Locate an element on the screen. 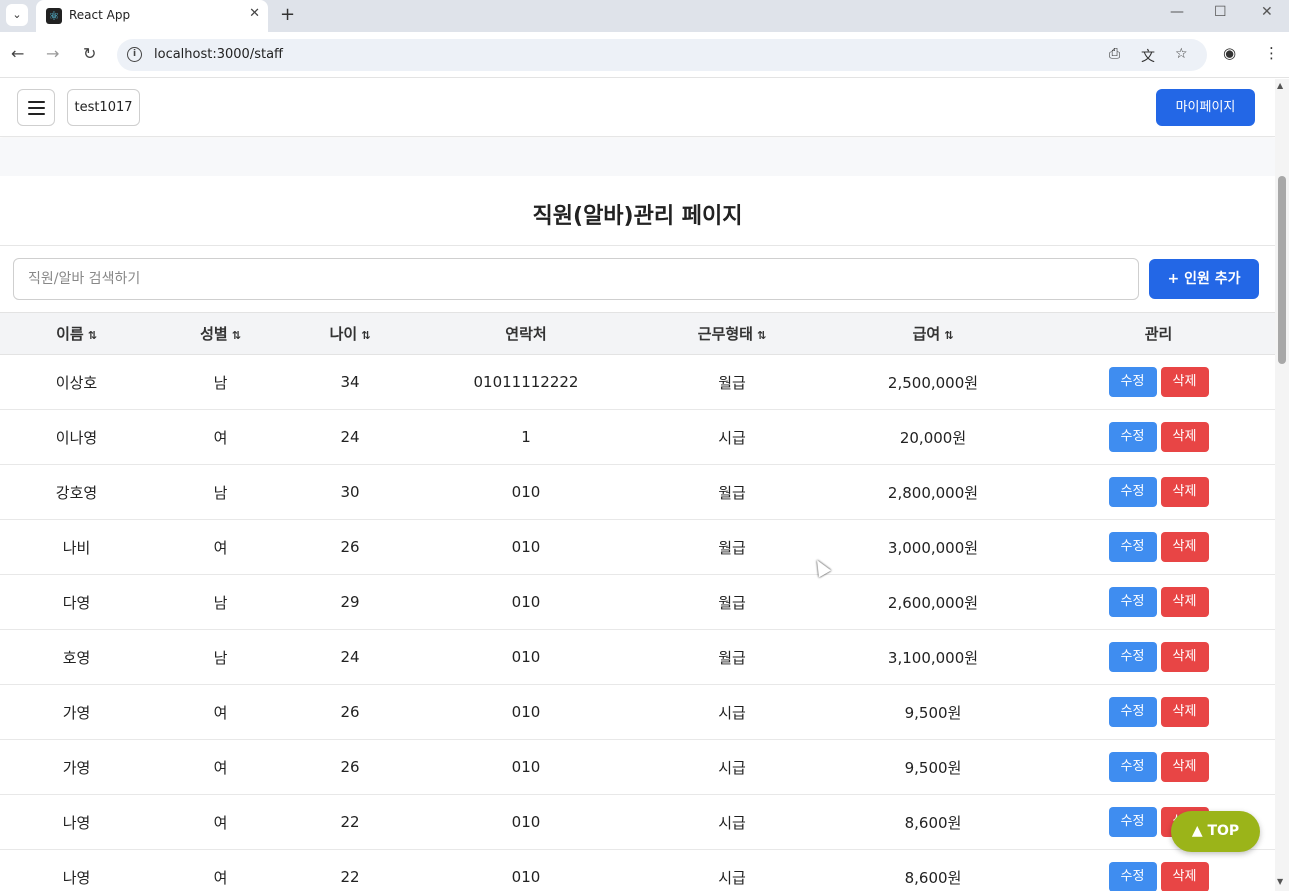 The image size is (1289, 891). maximize-icon: ☐ is located at coordinates (1220, 12).